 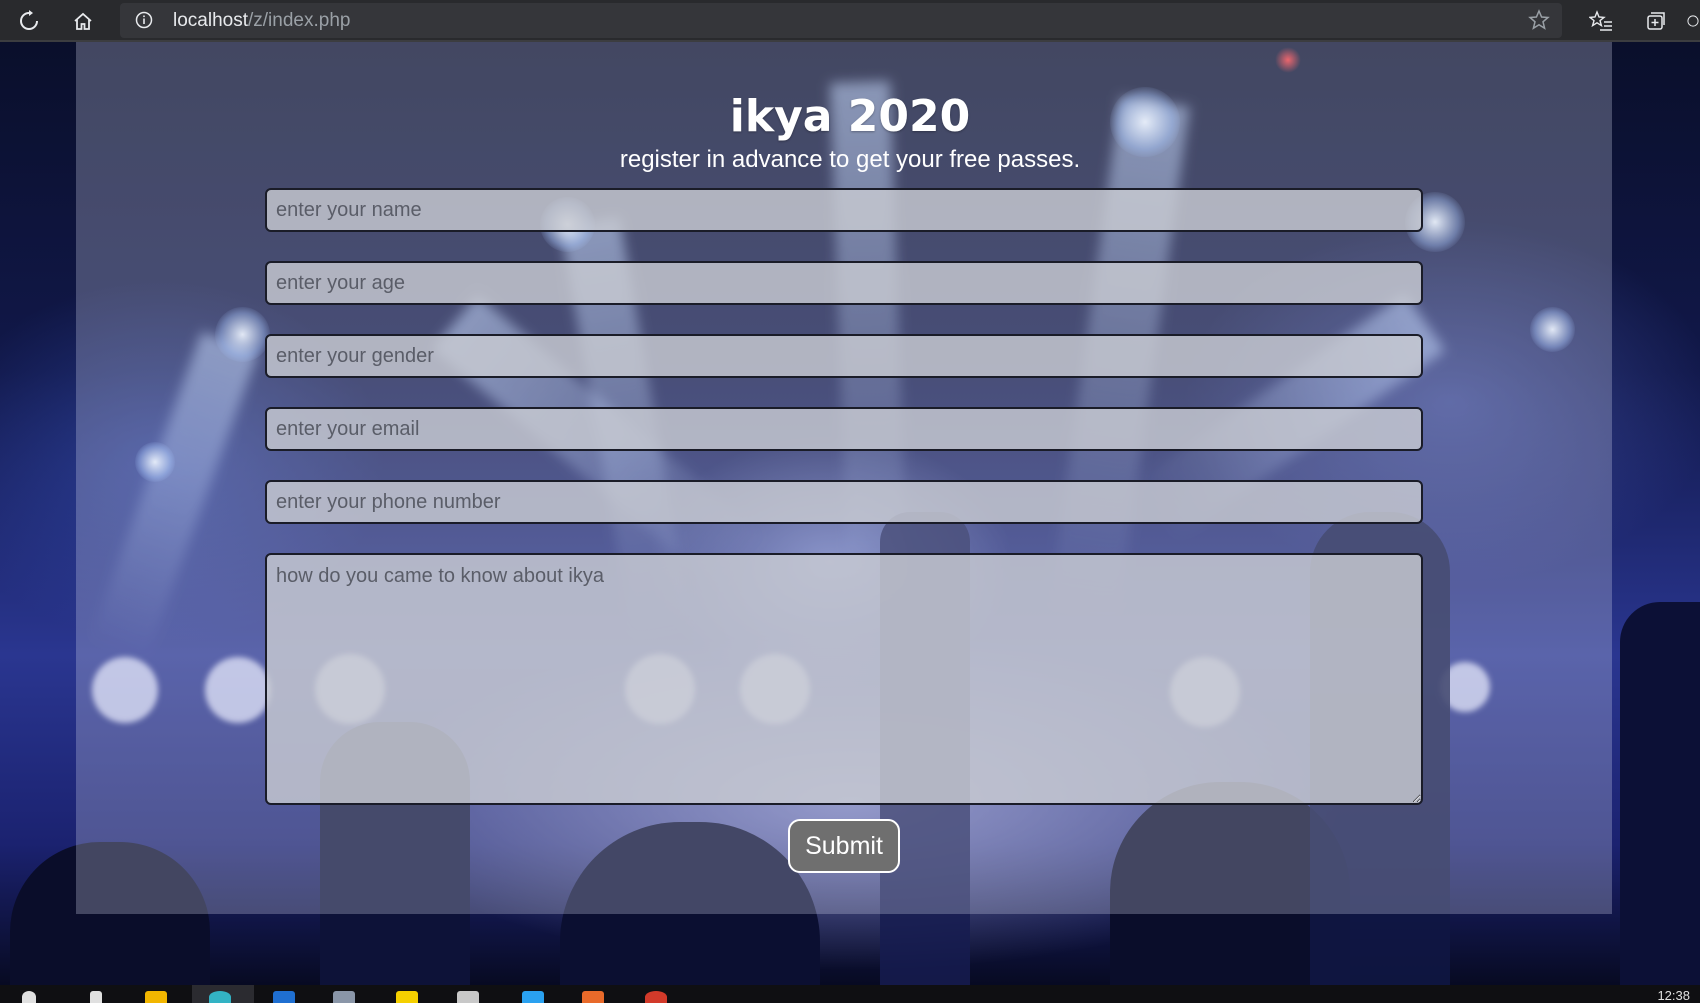 I want to click on url-path: /z/index.php, so click(x=299, y=20).